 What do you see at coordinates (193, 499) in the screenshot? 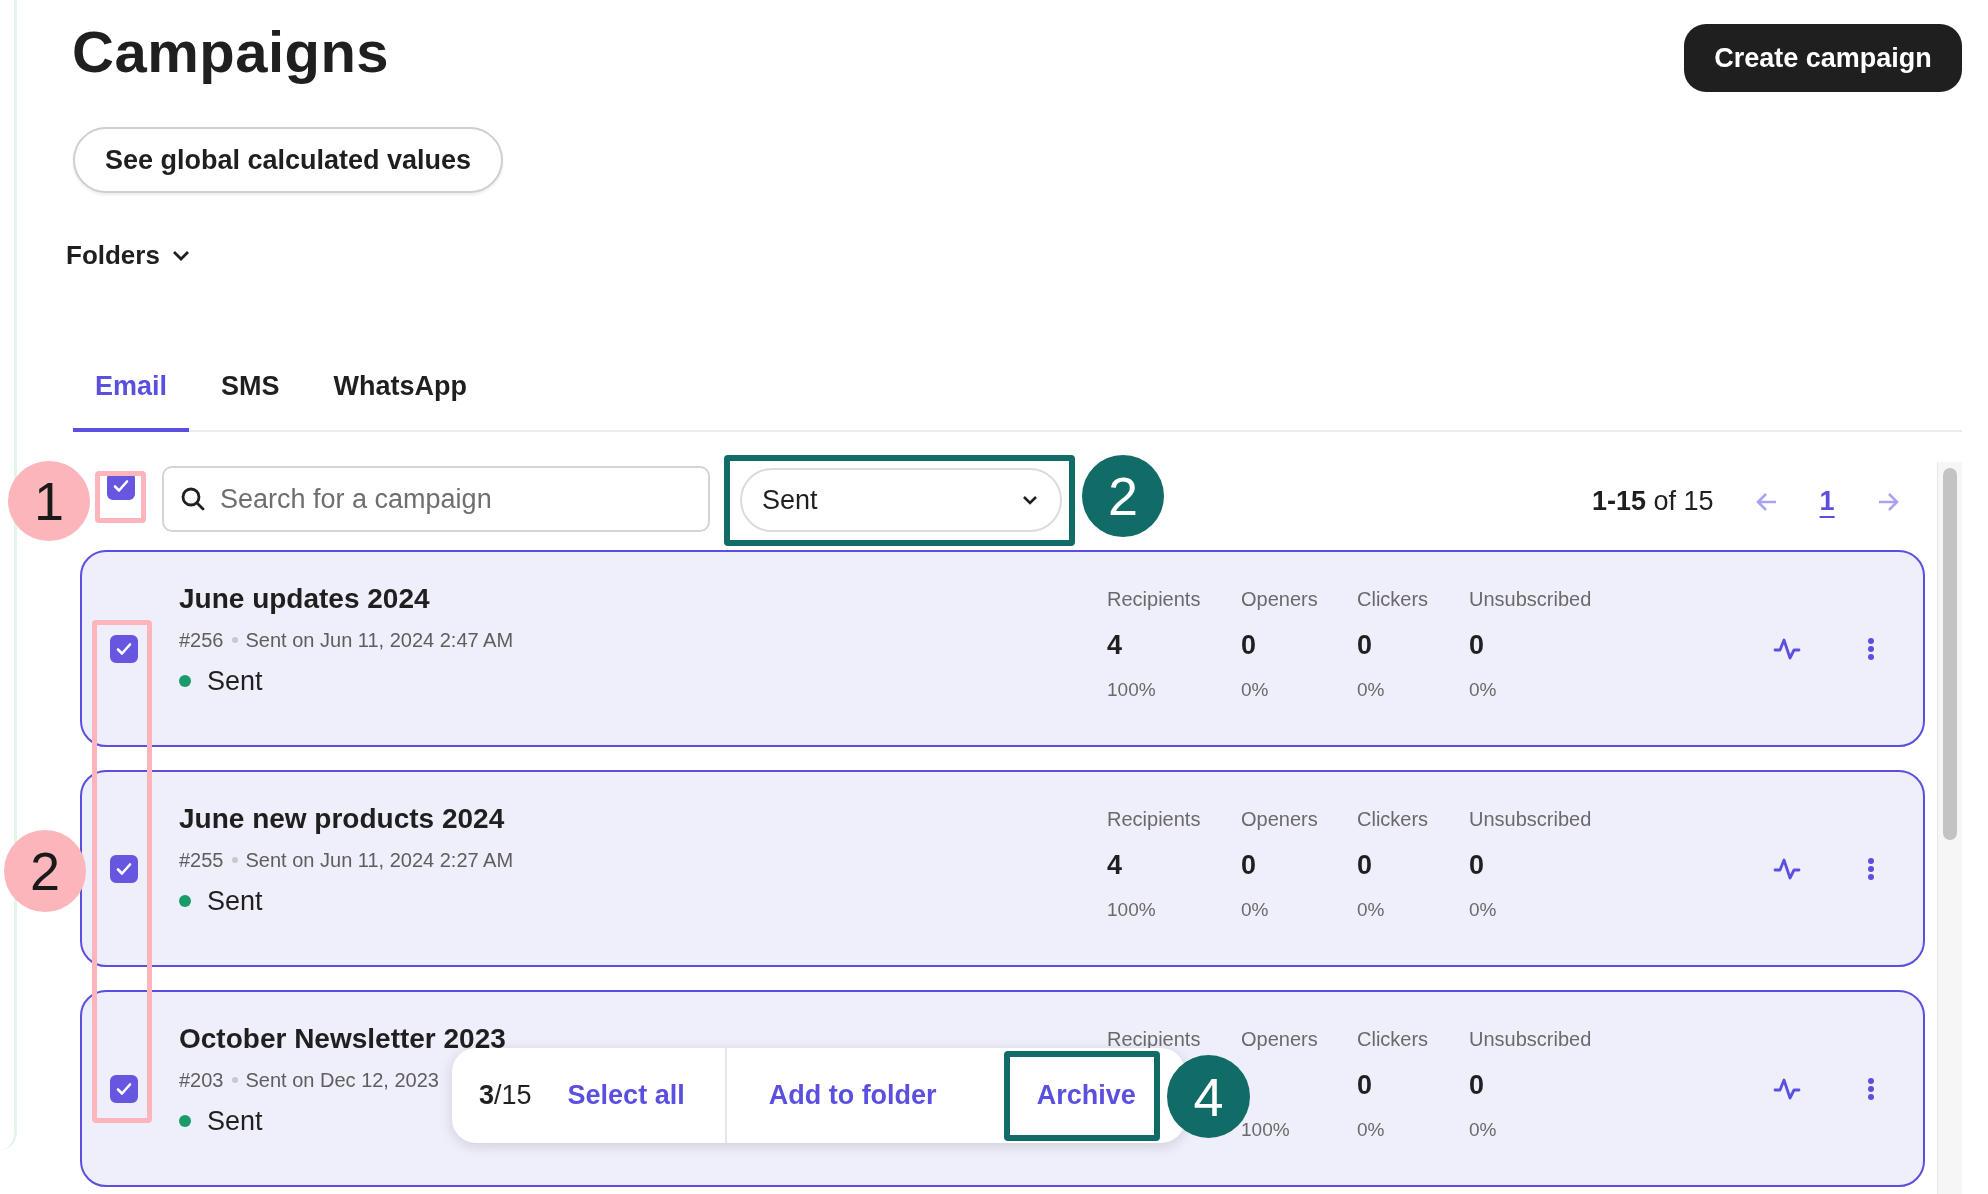
I see `search-icon` at bounding box center [193, 499].